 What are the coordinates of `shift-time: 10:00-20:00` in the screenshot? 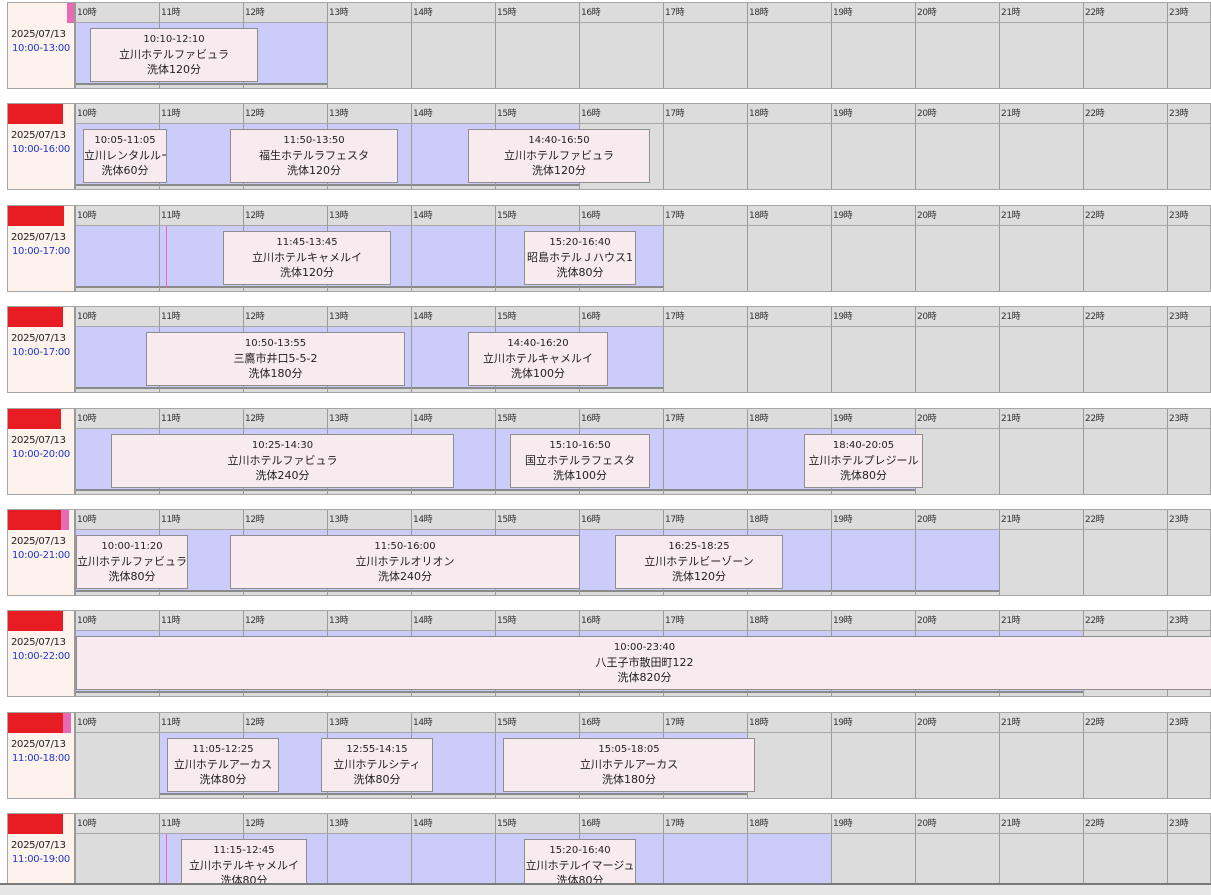 It's located at (41, 454).